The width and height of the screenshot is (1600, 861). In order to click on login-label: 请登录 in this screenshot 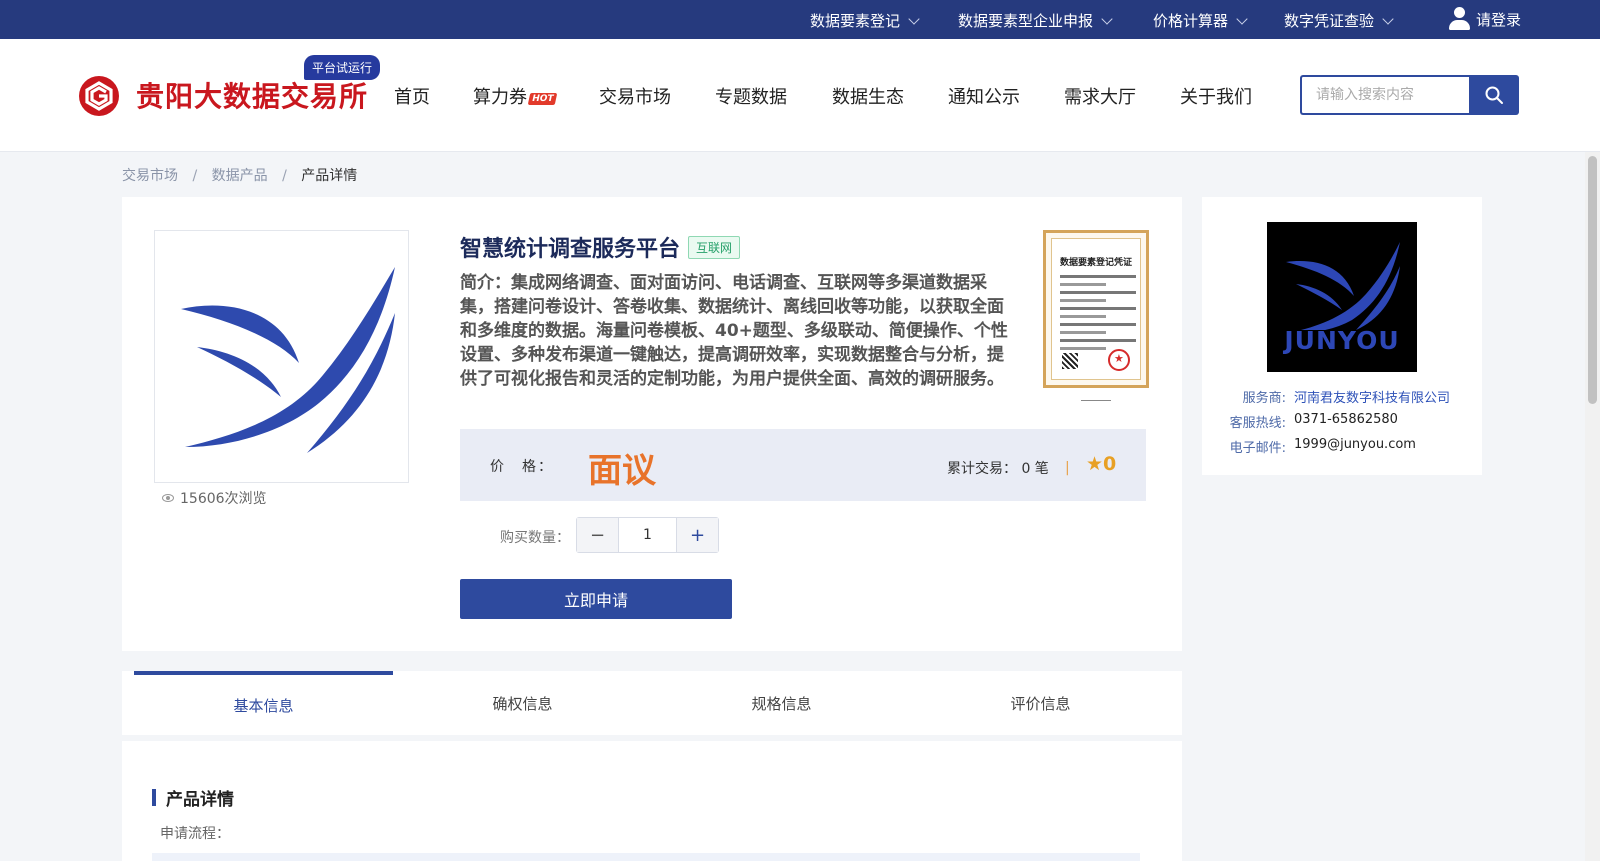, I will do `click(1499, 19)`.